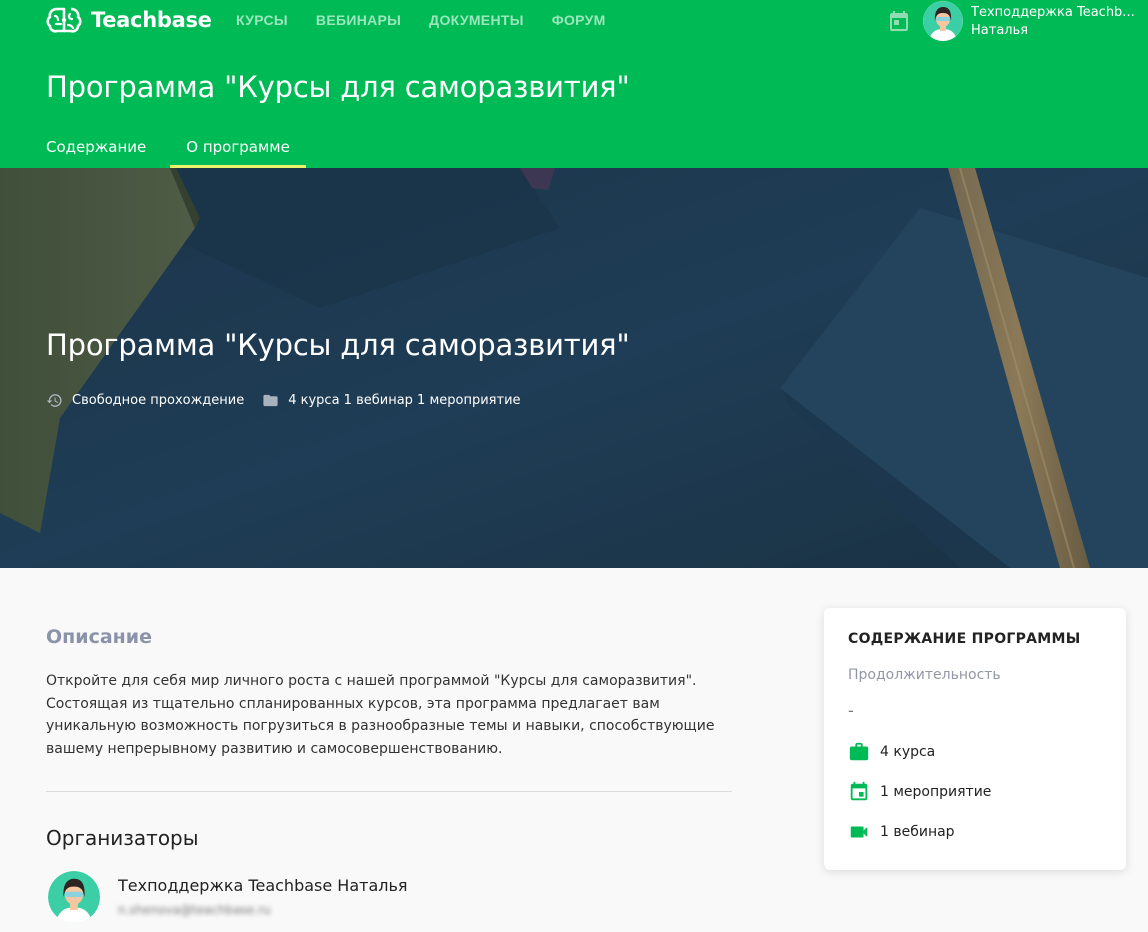 The height and width of the screenshot is (932, 1148). I want to click on organizer-avatar, so click(74, 897).